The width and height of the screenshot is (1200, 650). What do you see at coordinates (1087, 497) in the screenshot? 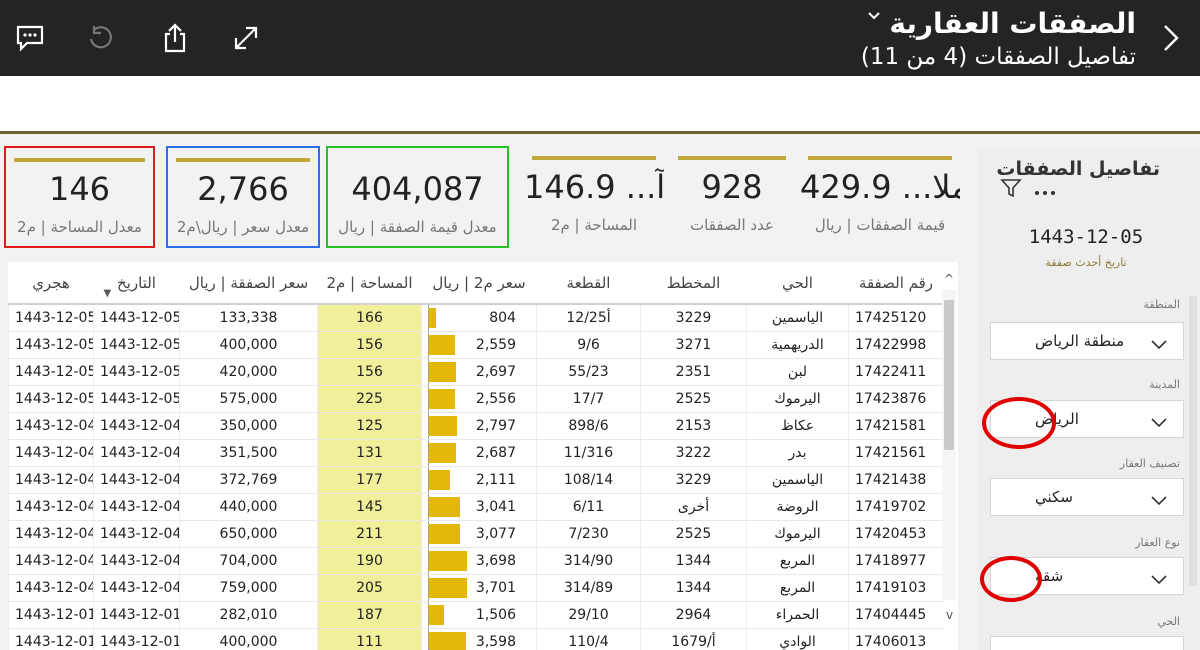
I see `filter-dropdown-property-class: سكني` at bounding box center [1087, 497].